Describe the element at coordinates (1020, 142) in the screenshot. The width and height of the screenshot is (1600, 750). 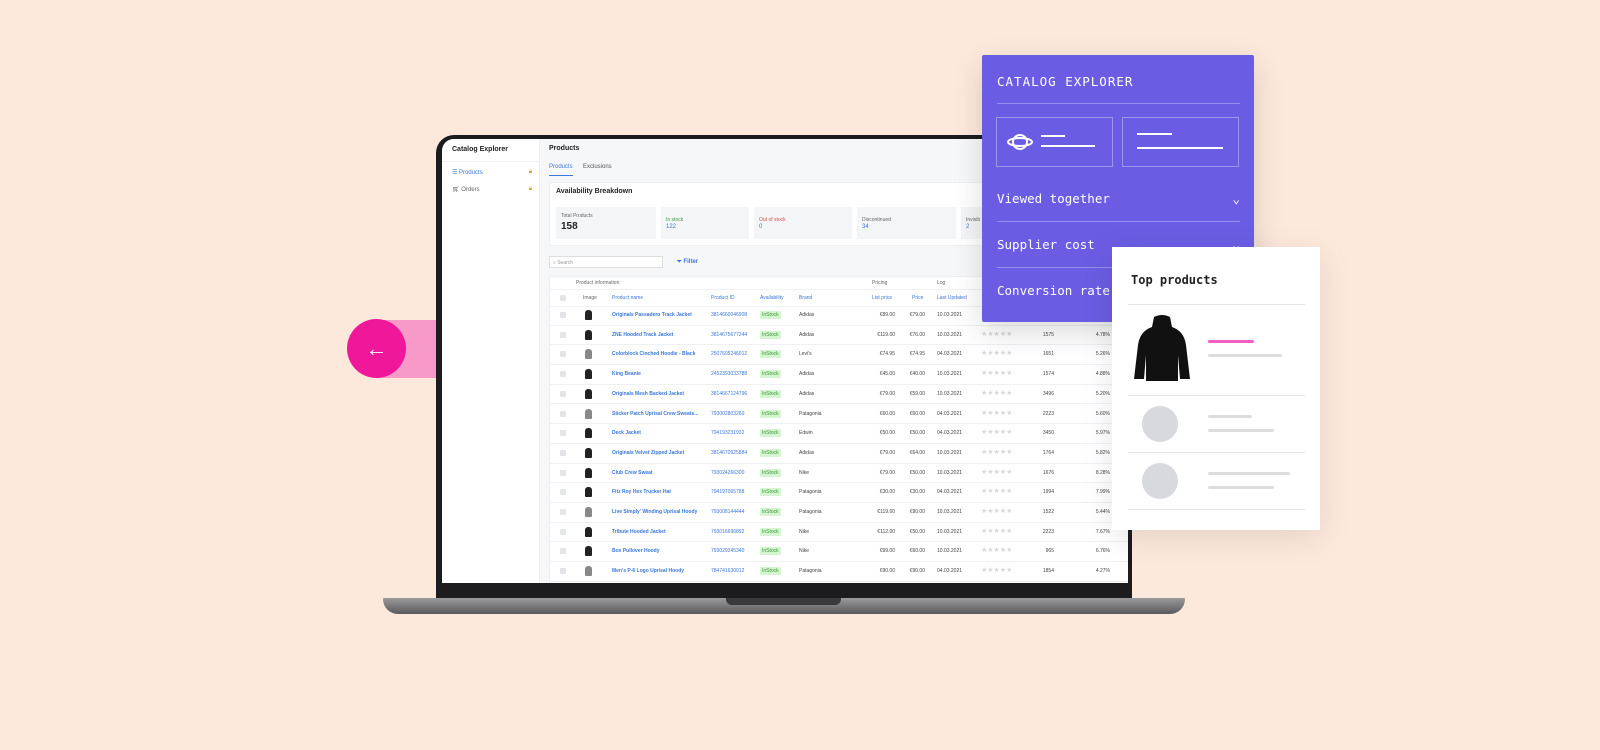
I see `orbit-icon` at that location.